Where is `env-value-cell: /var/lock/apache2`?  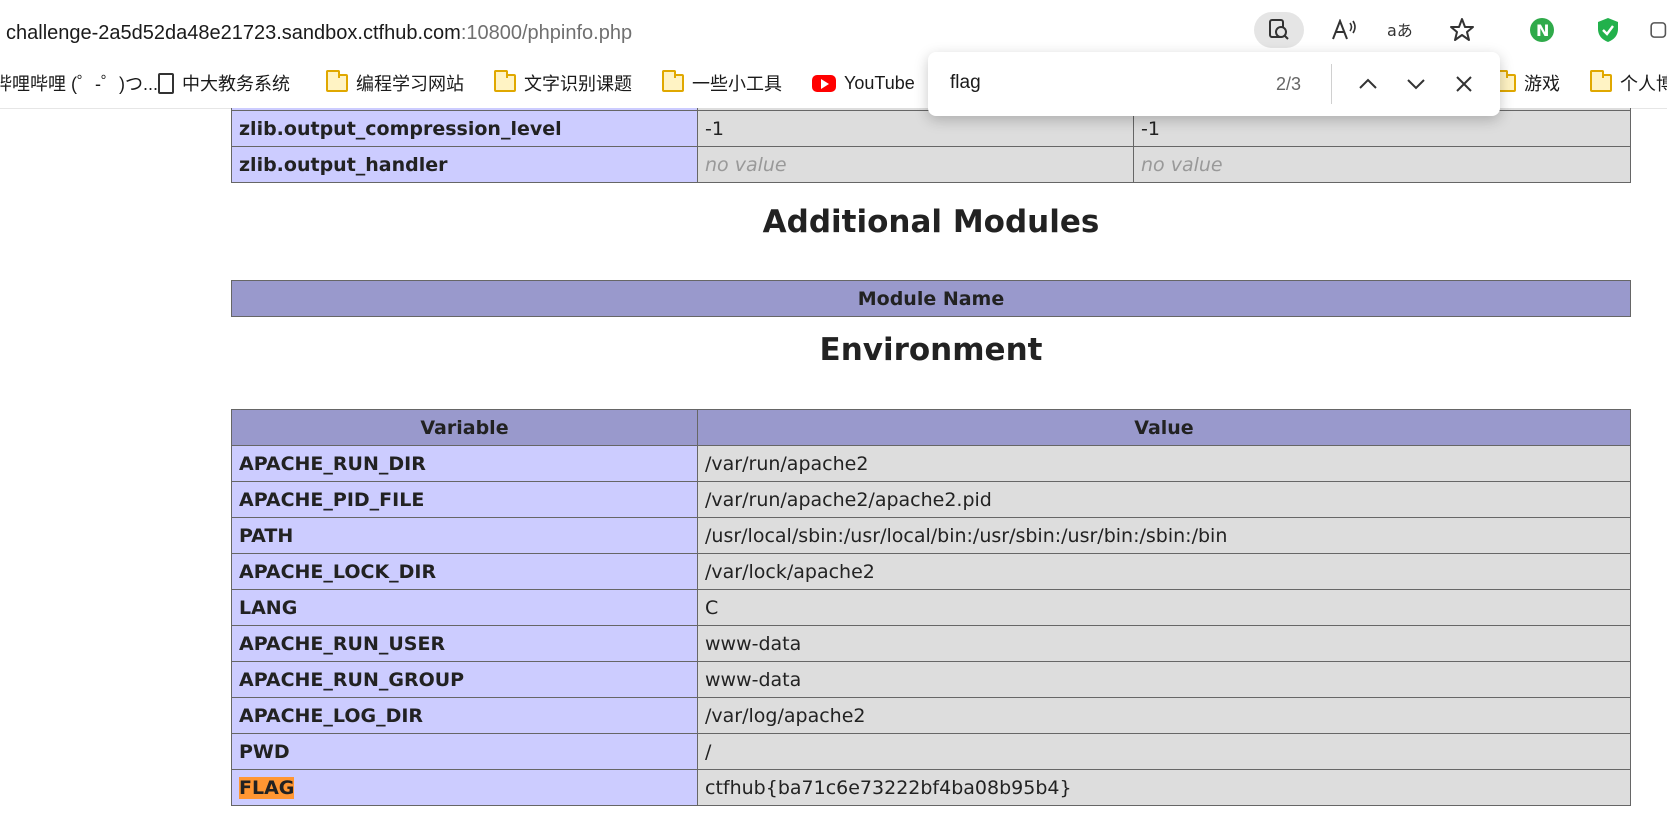
env-value-cell: /var/lock/apache2 is located at coordinates (1164, 571).